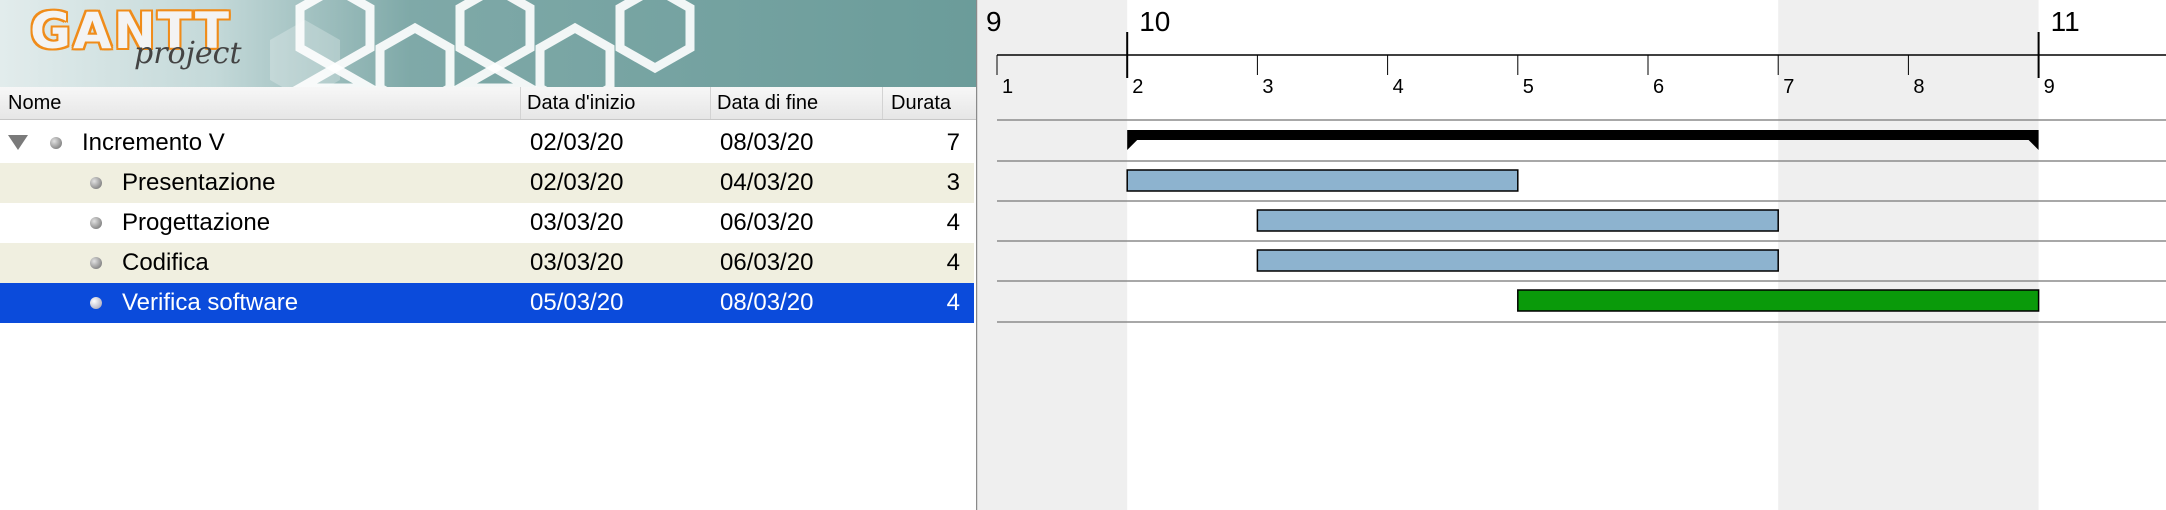 This screenshot has height=510, width=2166. I want to click on task-name: Progettazione, so click(196, 222).